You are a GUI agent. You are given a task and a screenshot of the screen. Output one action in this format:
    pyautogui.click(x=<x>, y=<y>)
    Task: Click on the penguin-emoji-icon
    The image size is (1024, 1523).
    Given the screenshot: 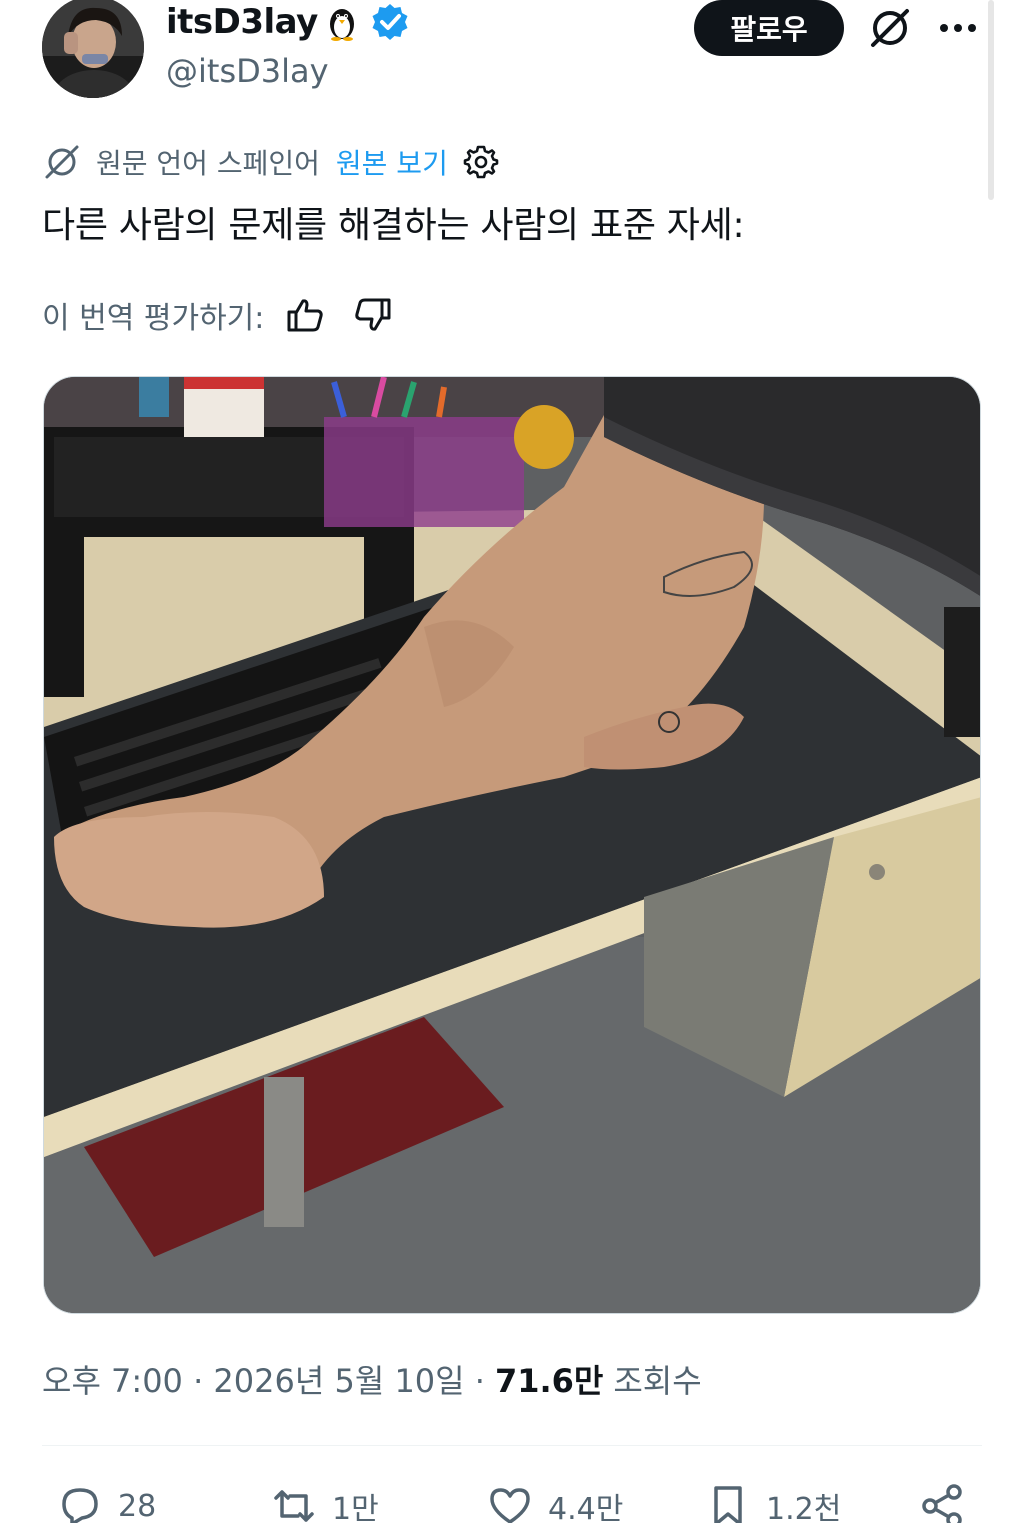 What is the action you would take?
    pyautogui.click(x=341, y=25)
    